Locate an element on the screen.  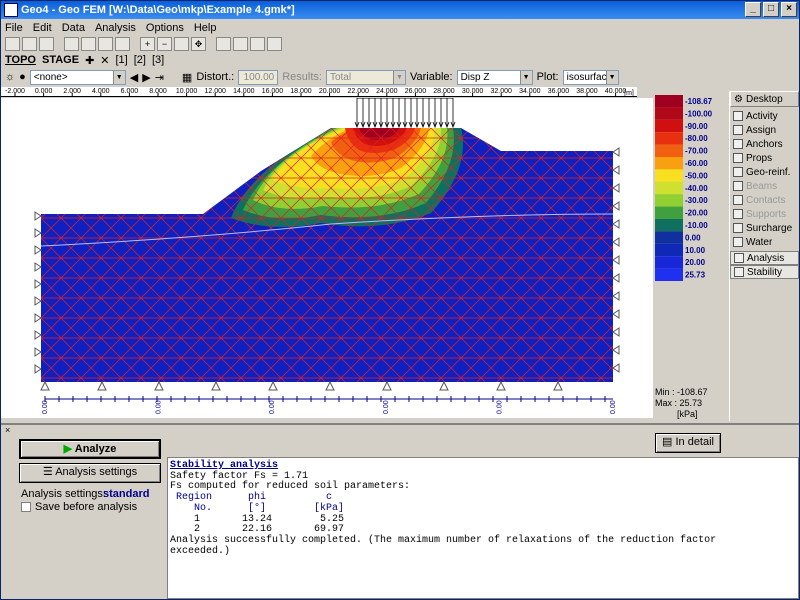
next-icon: ▶ is located at coordinates (146, 77).